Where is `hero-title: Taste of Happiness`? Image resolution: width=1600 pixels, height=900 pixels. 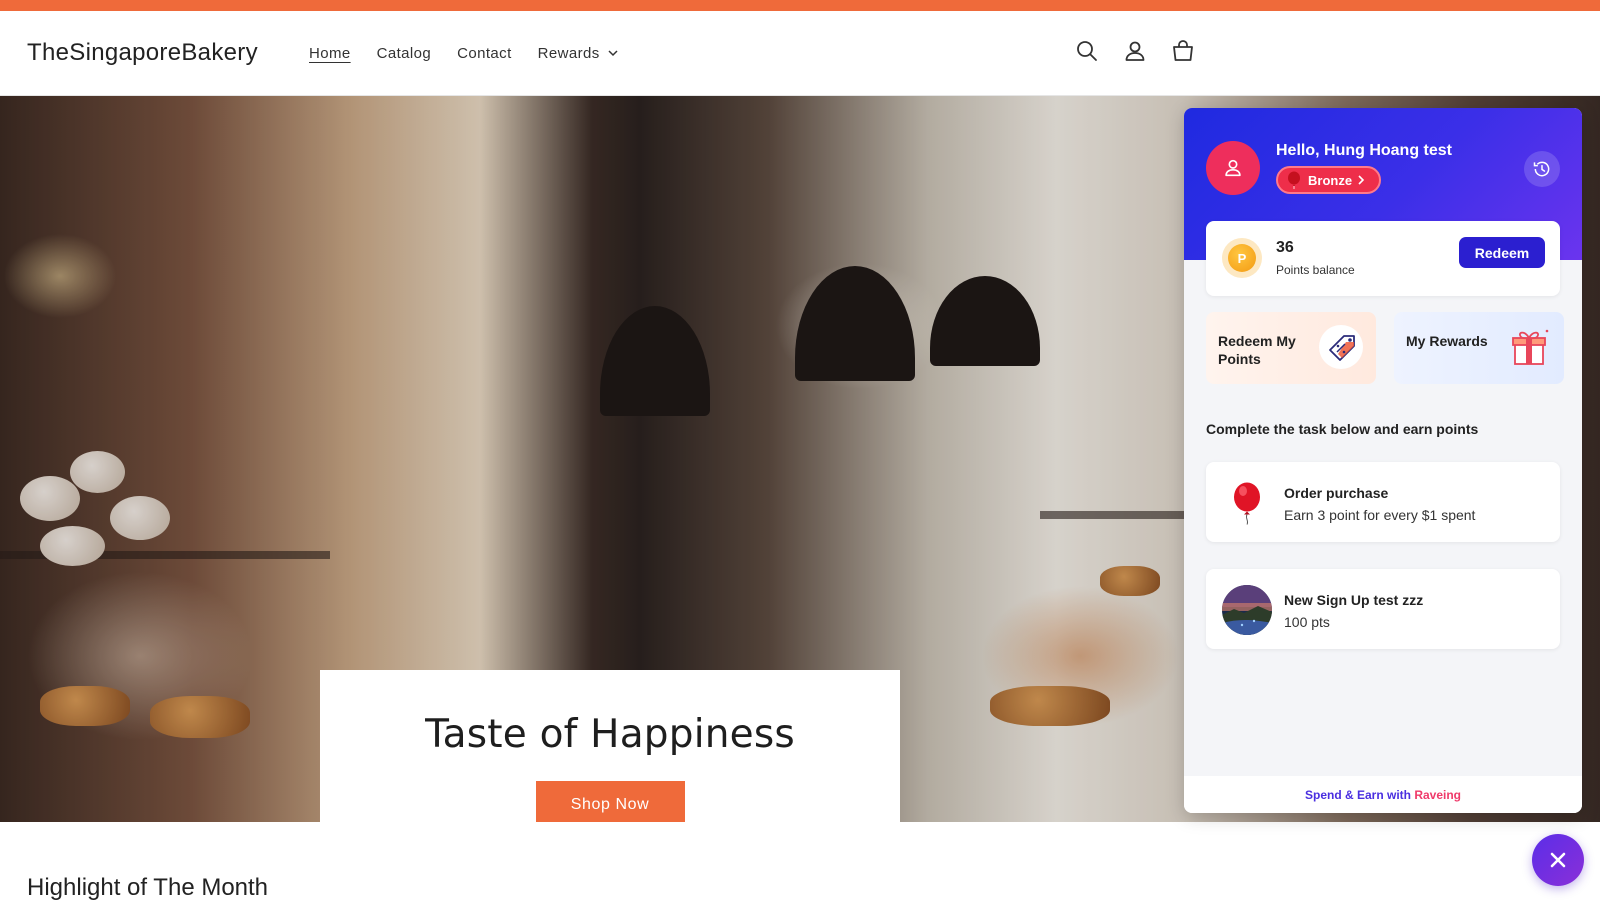 hero-title: Taste of Happiness is located at coordinates (610, 734).